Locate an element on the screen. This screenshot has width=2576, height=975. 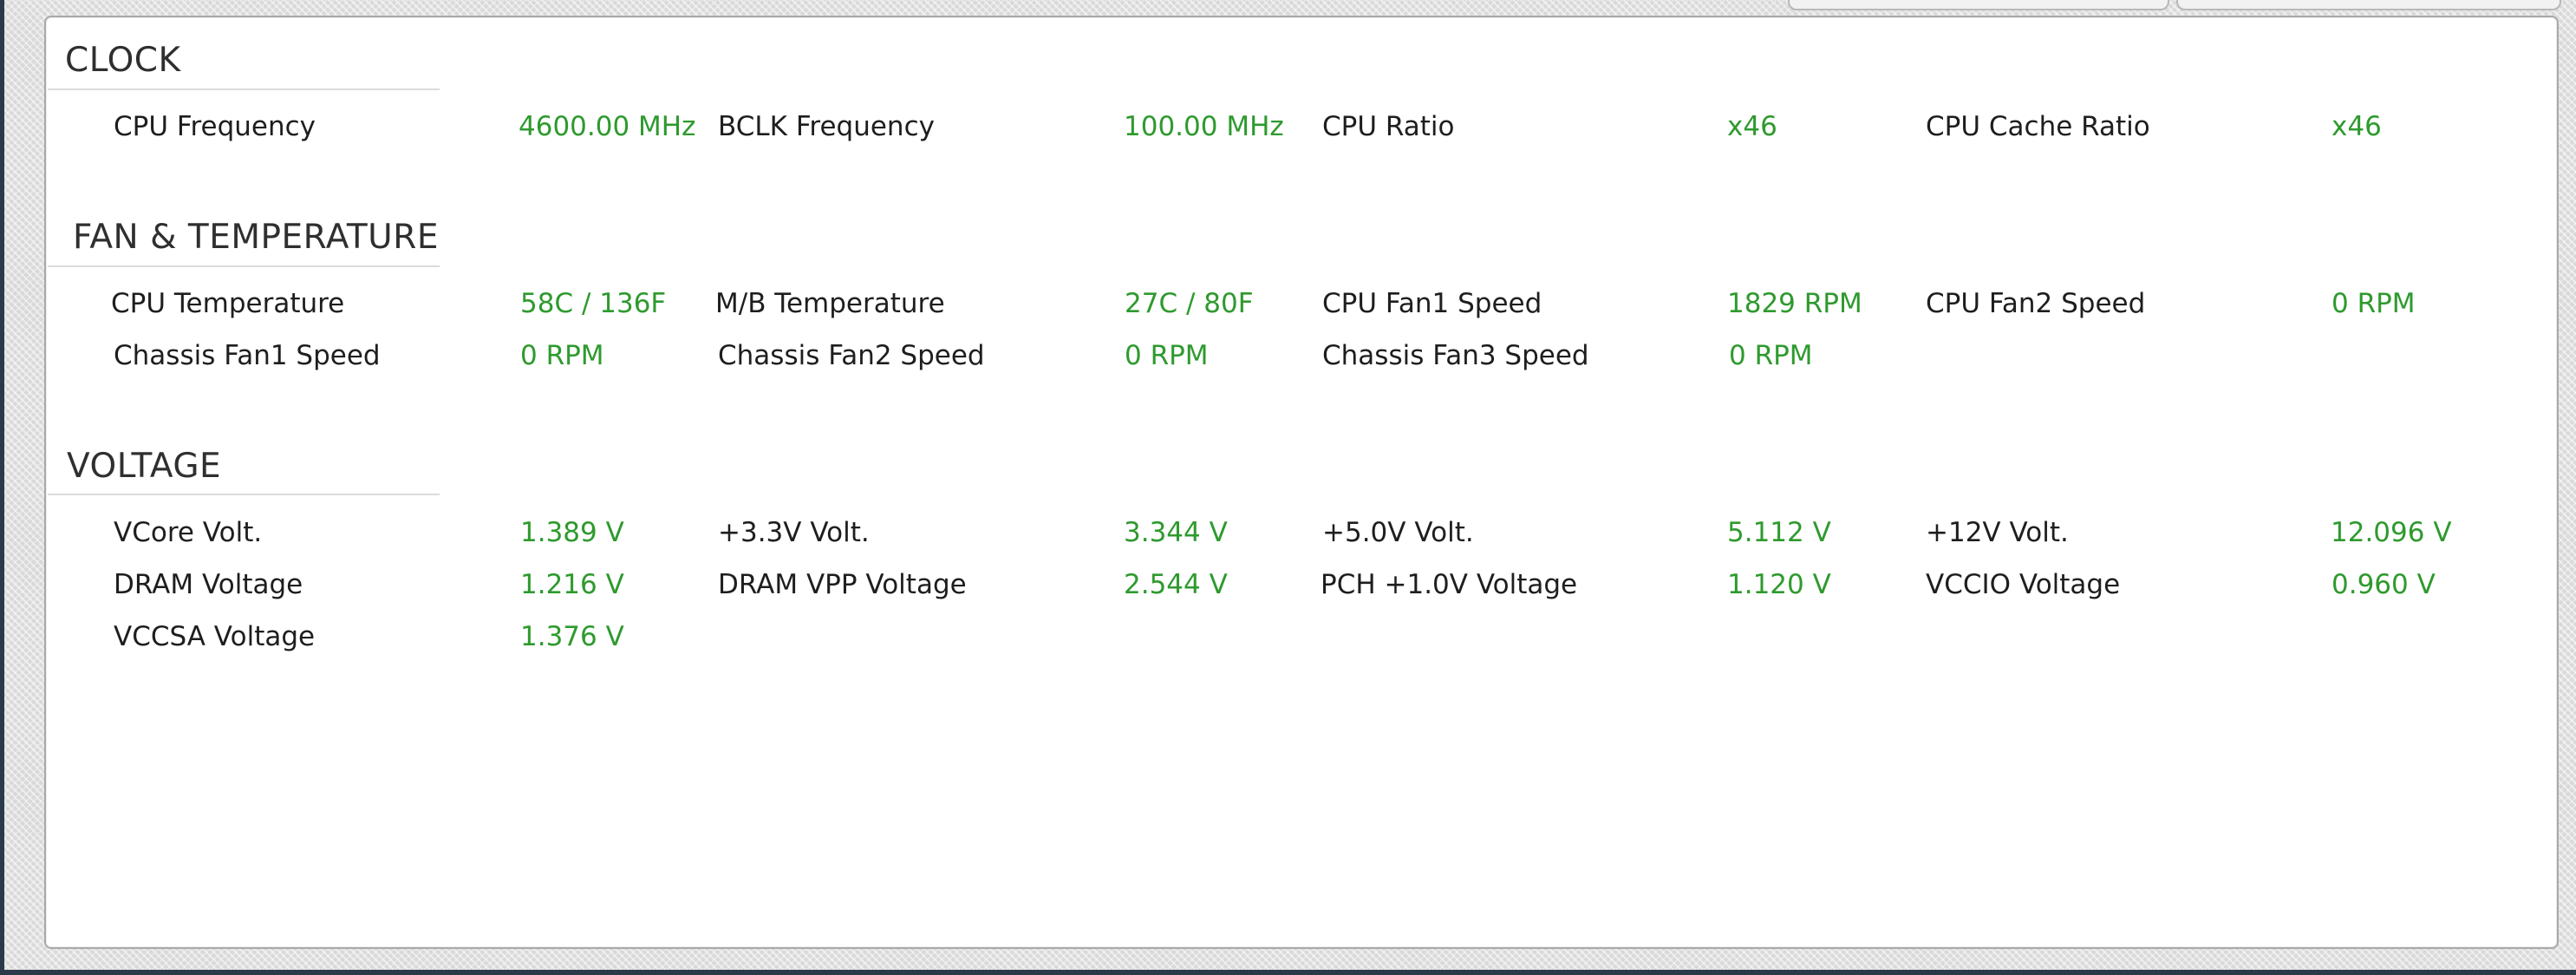
value-pch-1v-voltage: 1.120 V is located at coordinates (1779, 584).